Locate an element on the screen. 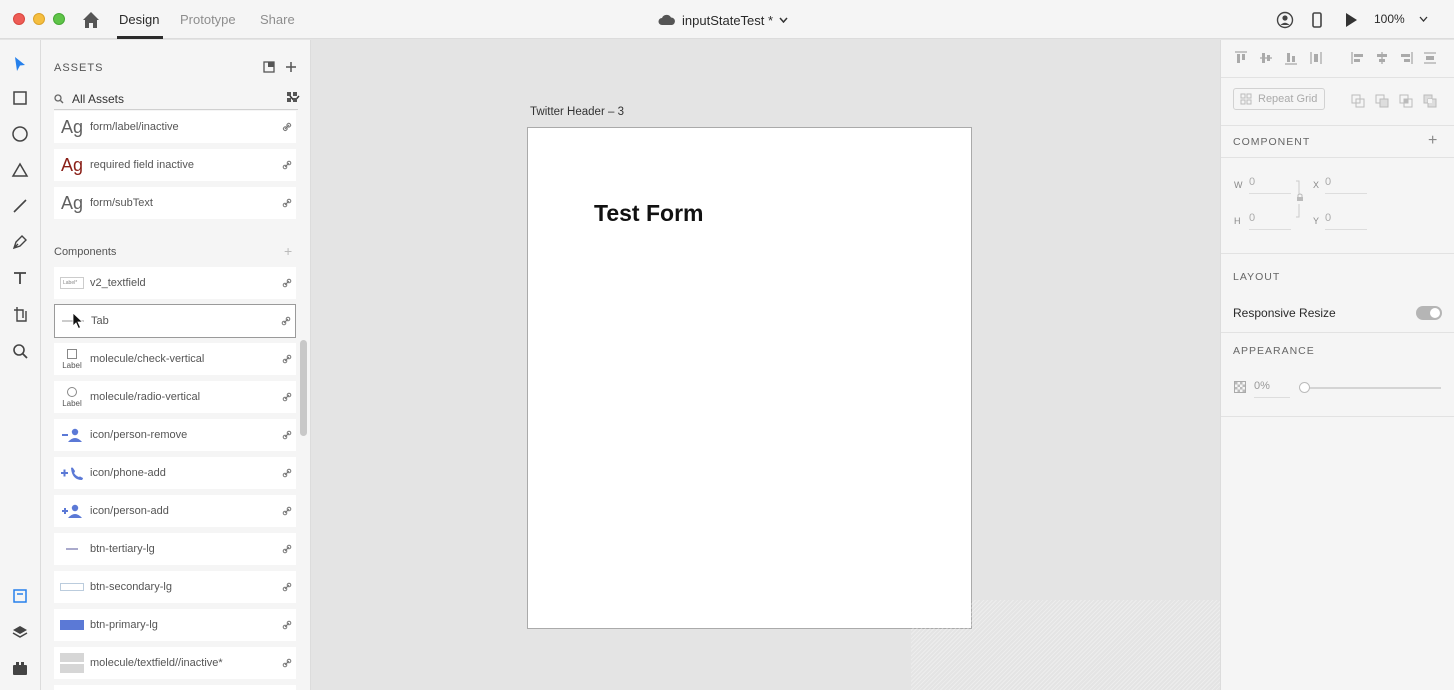 This screenshot has height=690, width=1454. user-account-icon is located at coordinates (1285, 20).